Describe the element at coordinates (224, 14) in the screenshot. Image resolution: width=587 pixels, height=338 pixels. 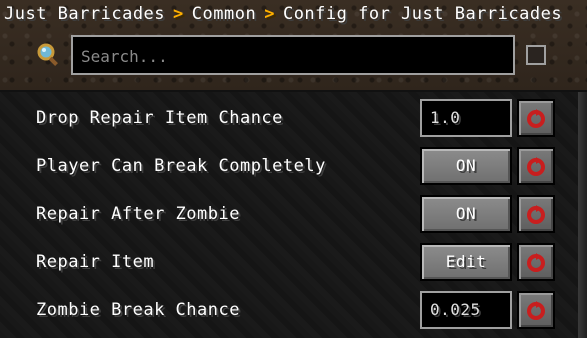
I see `breadcrumb-item-category: Common` at that location.